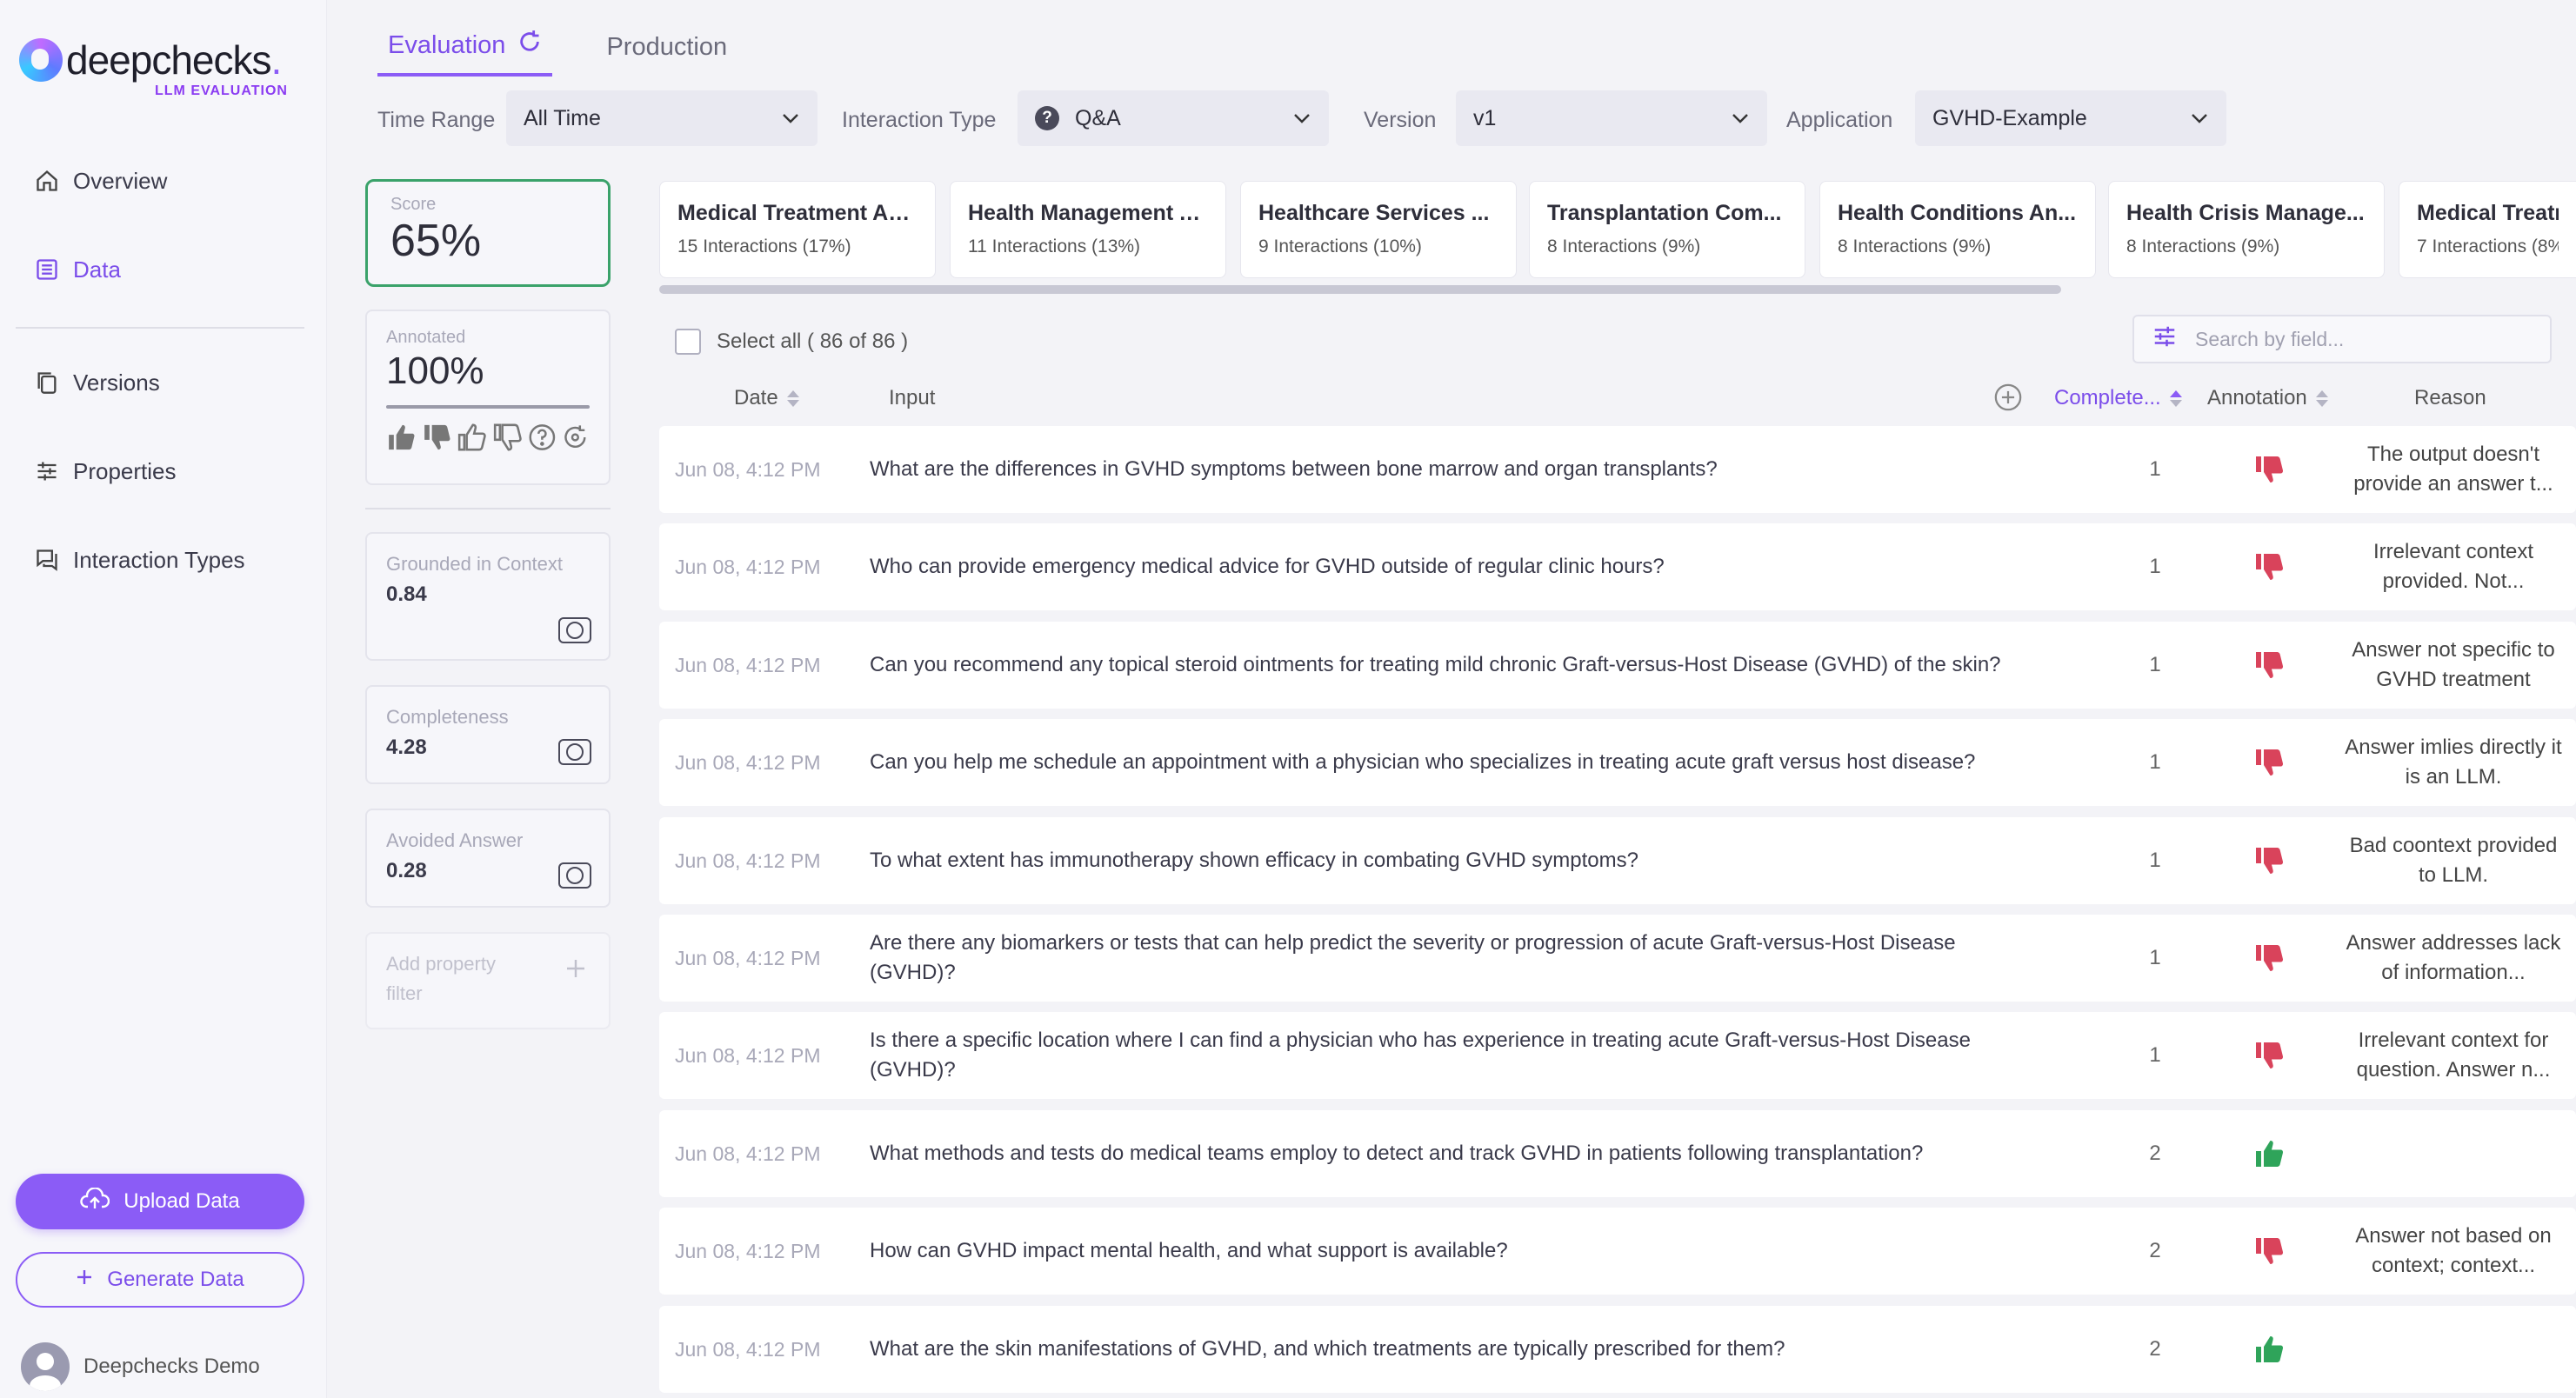  I want to click on annotated-value: 100%, so click(435, 371).